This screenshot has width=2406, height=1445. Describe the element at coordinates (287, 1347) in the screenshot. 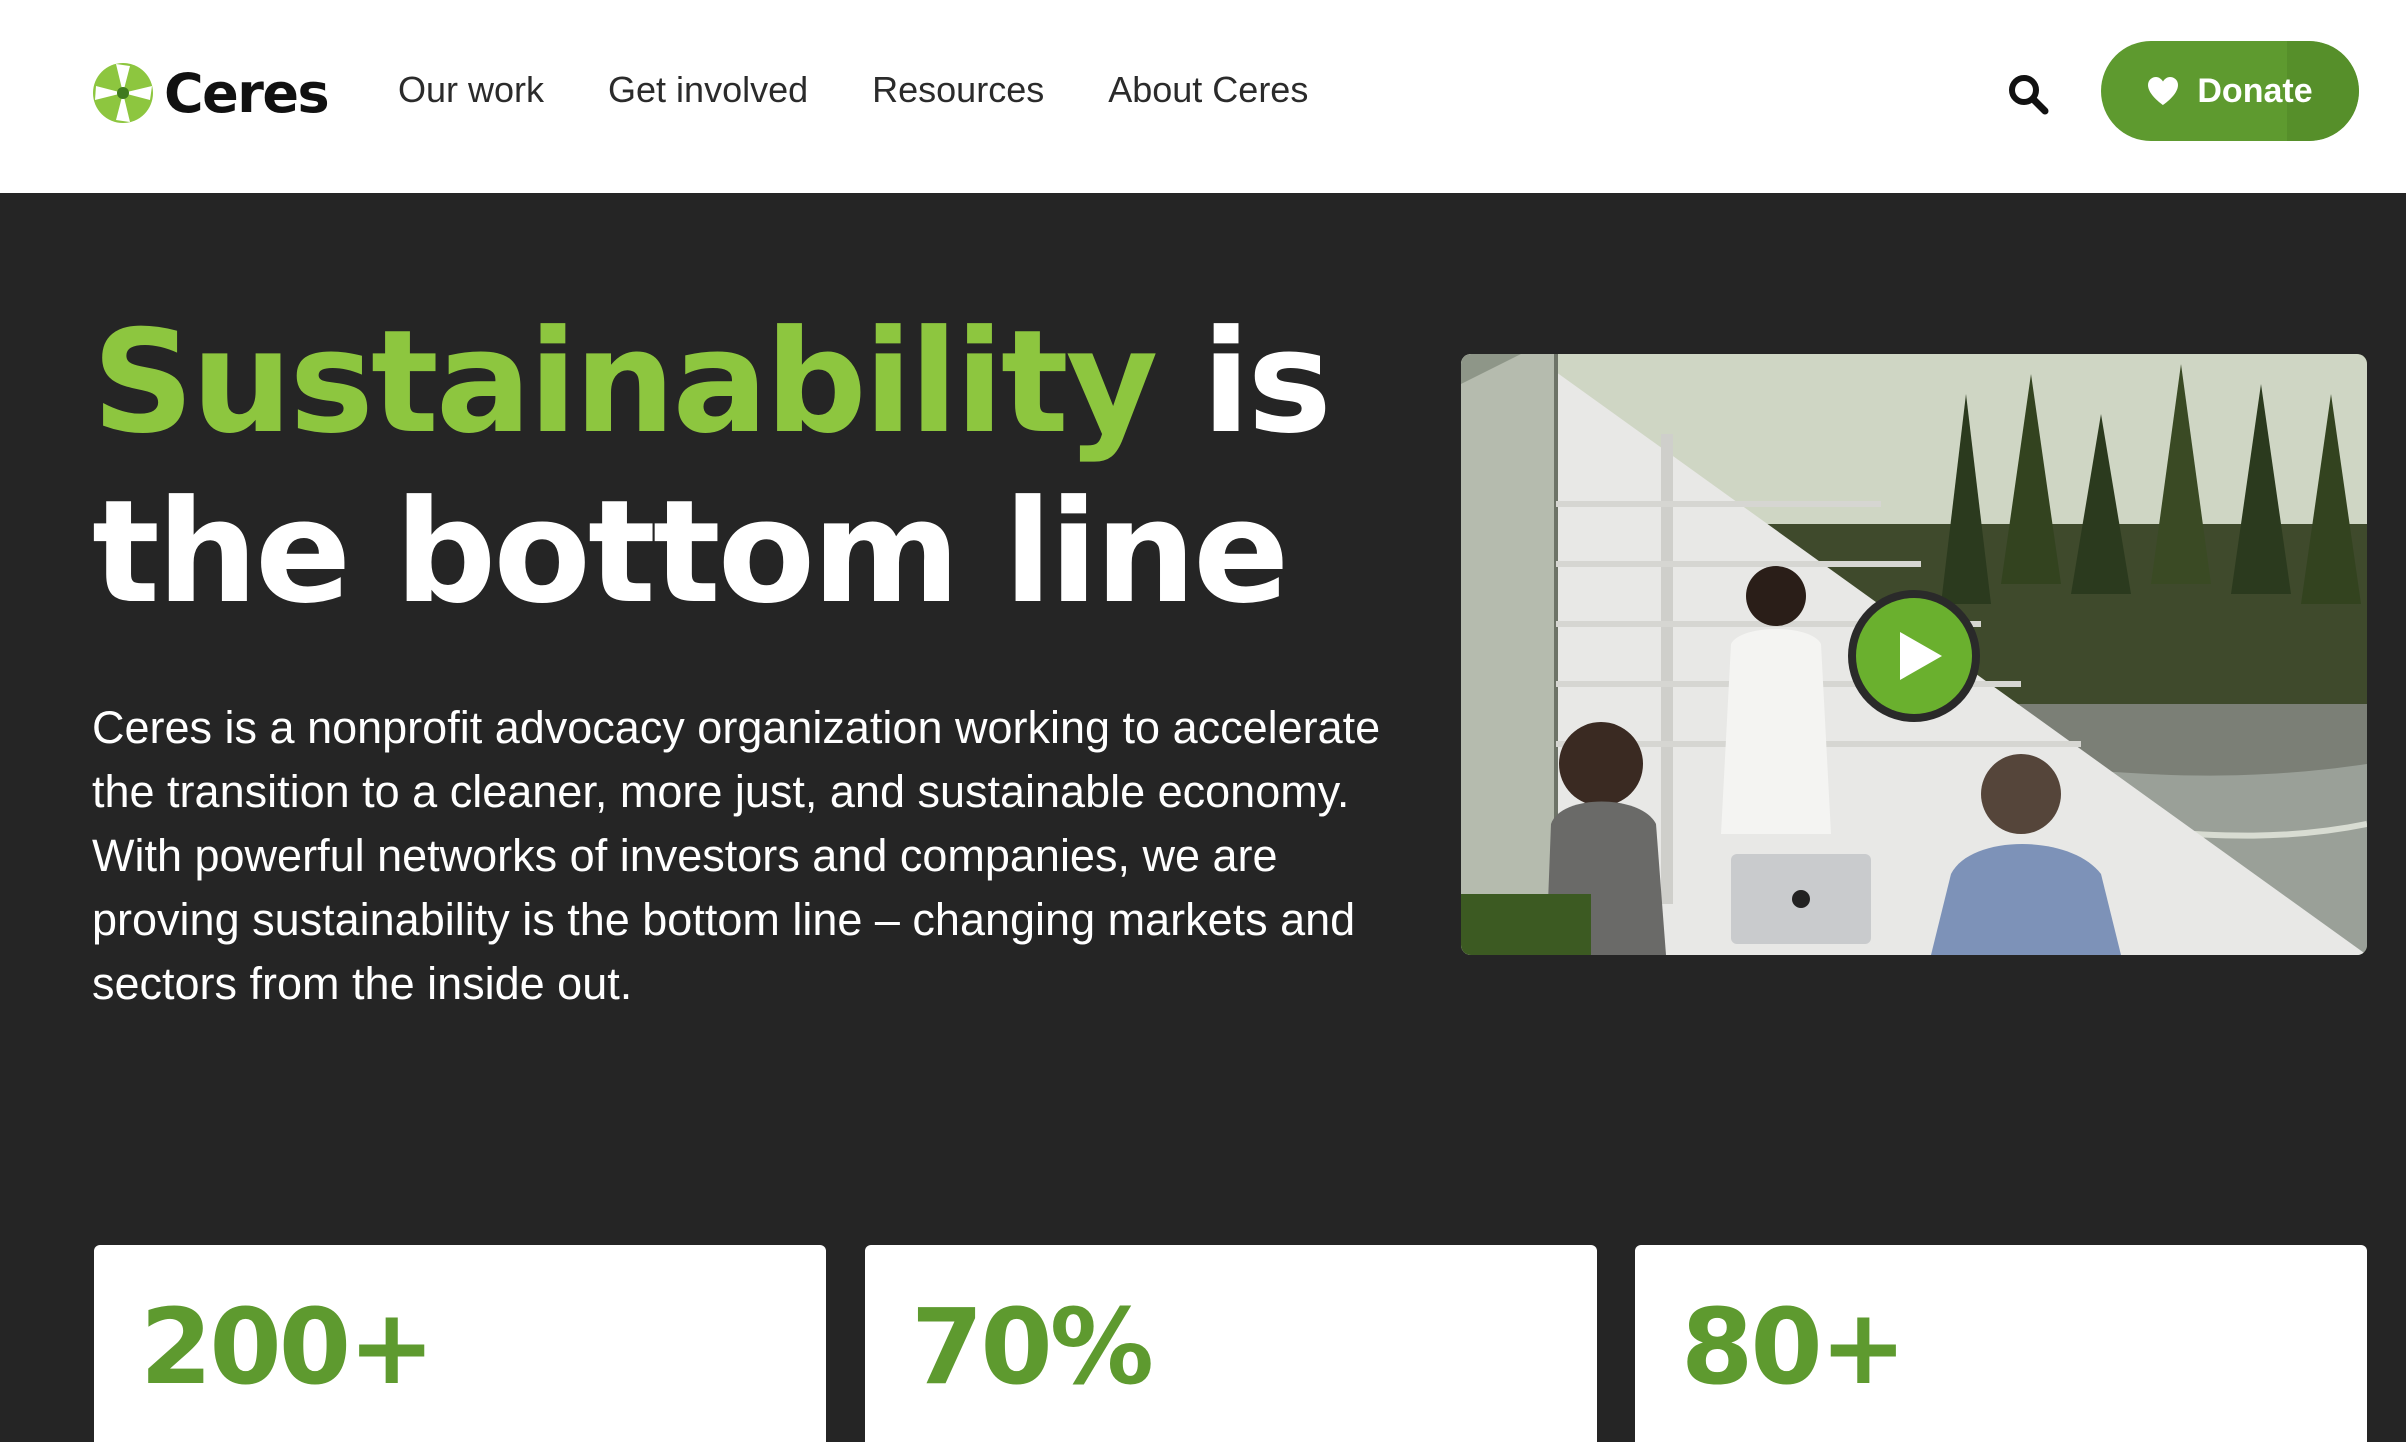

I see `stat-value: 200+` at that location.